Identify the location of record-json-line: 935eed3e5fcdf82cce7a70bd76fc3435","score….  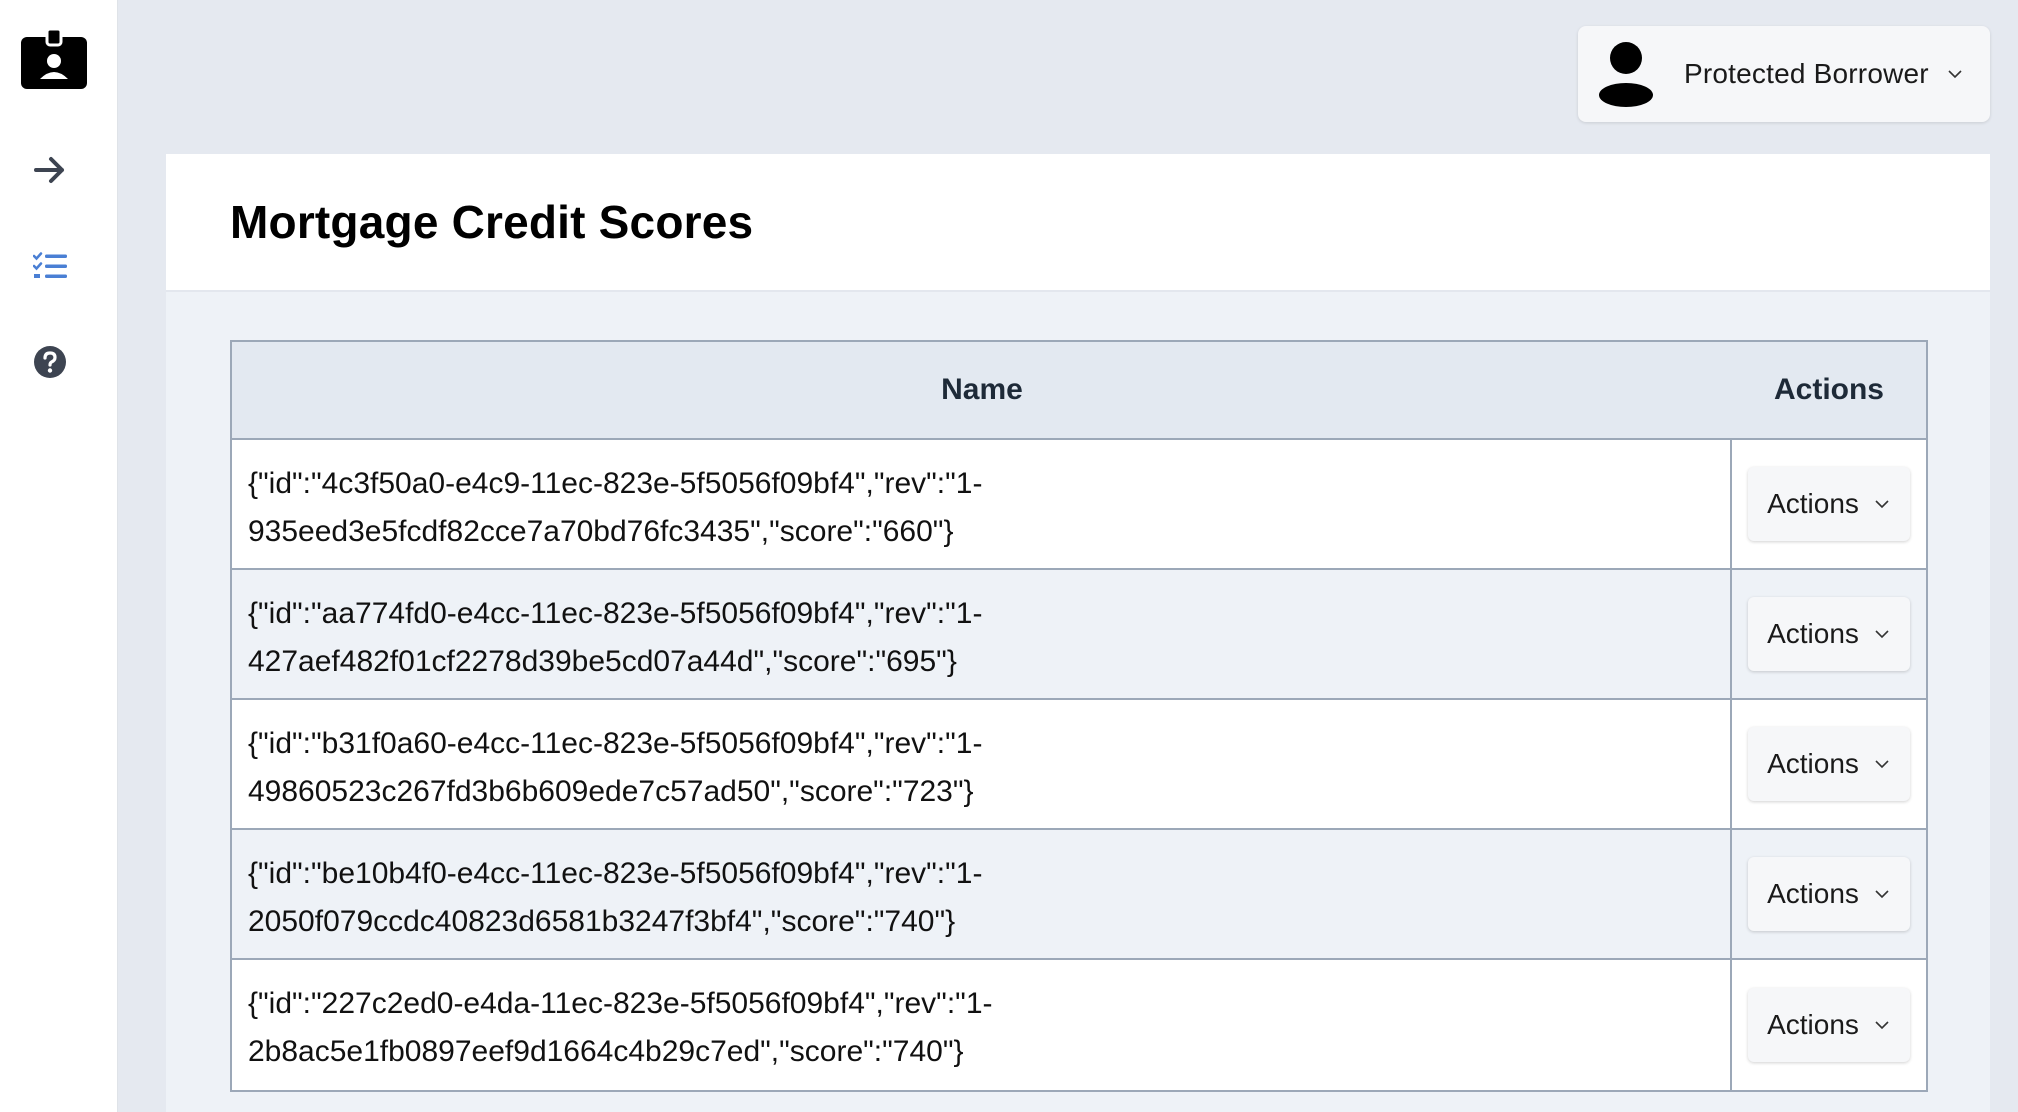
(601, 531).